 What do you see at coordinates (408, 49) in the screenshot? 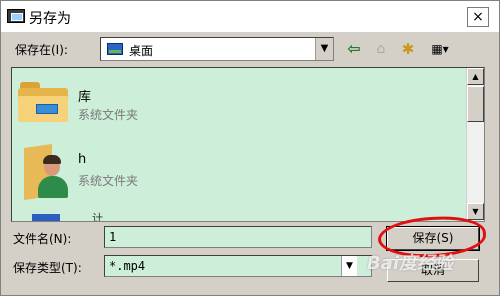
I see `new-folder-icon: ✱` at bounding box center [408, 49].